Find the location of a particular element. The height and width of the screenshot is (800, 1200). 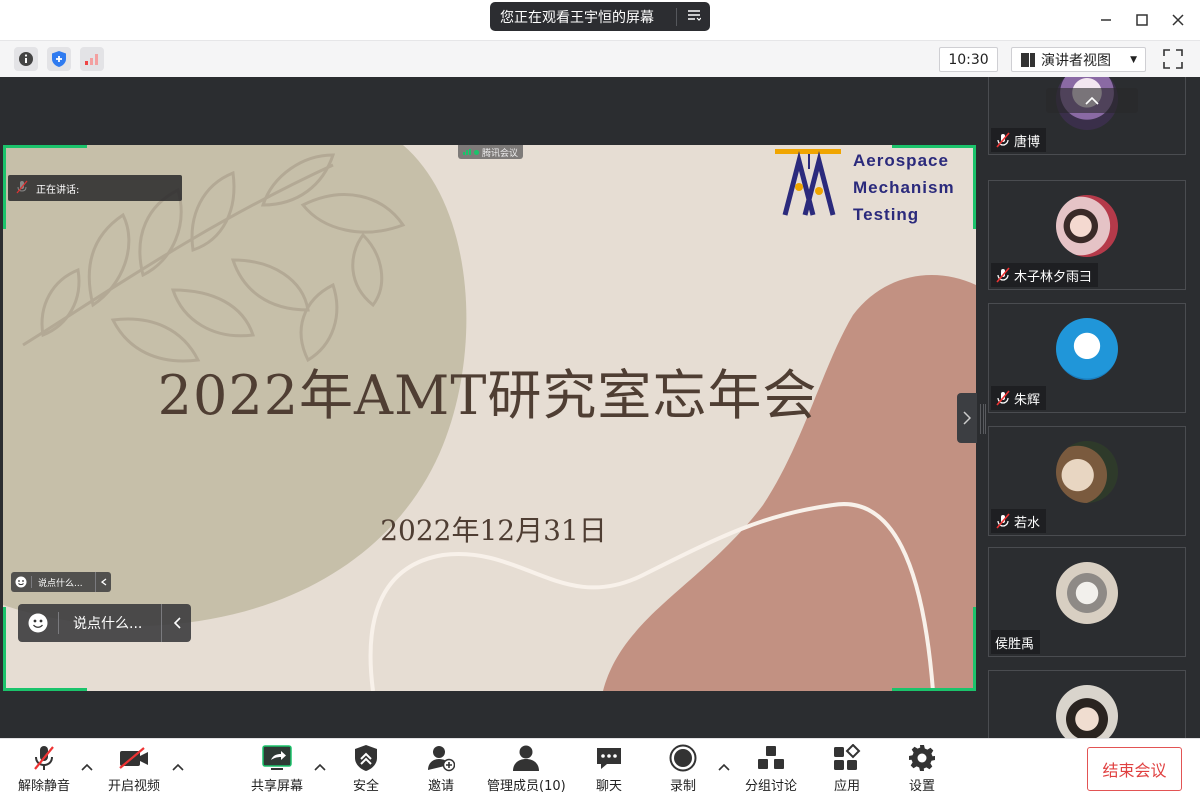

share-screen-button: 共享屏幕 is located at coordinates (277, 771).